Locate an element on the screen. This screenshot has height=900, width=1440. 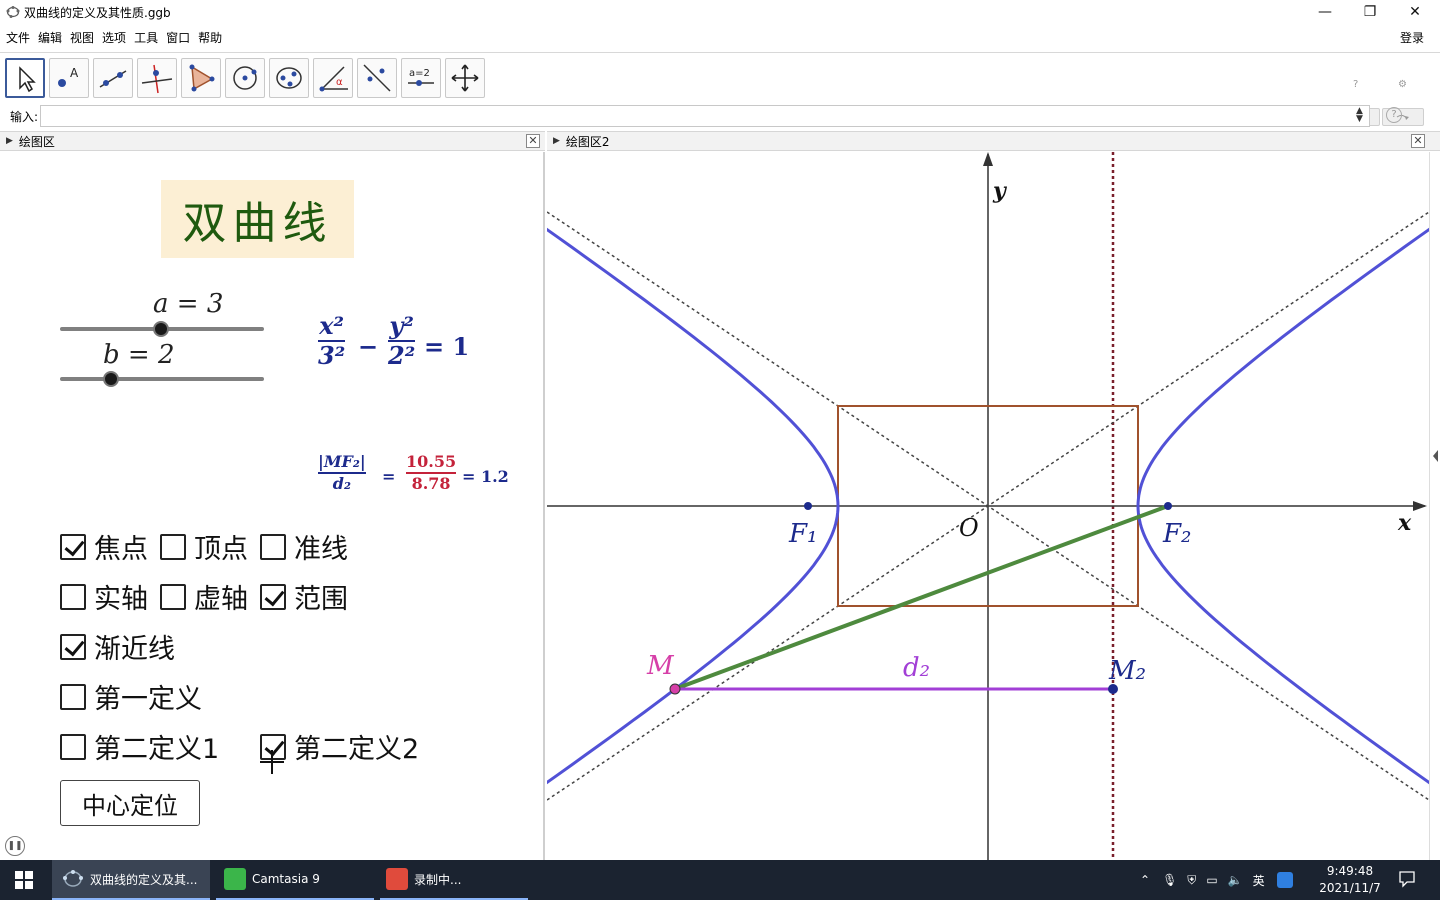
menu-file: 文件 is located at coordinates (18, 37).